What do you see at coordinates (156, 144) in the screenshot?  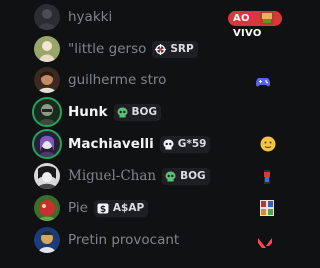 I see `member-row-machiavelli: Machiavelli G*59` at bounding box center [156, 144].